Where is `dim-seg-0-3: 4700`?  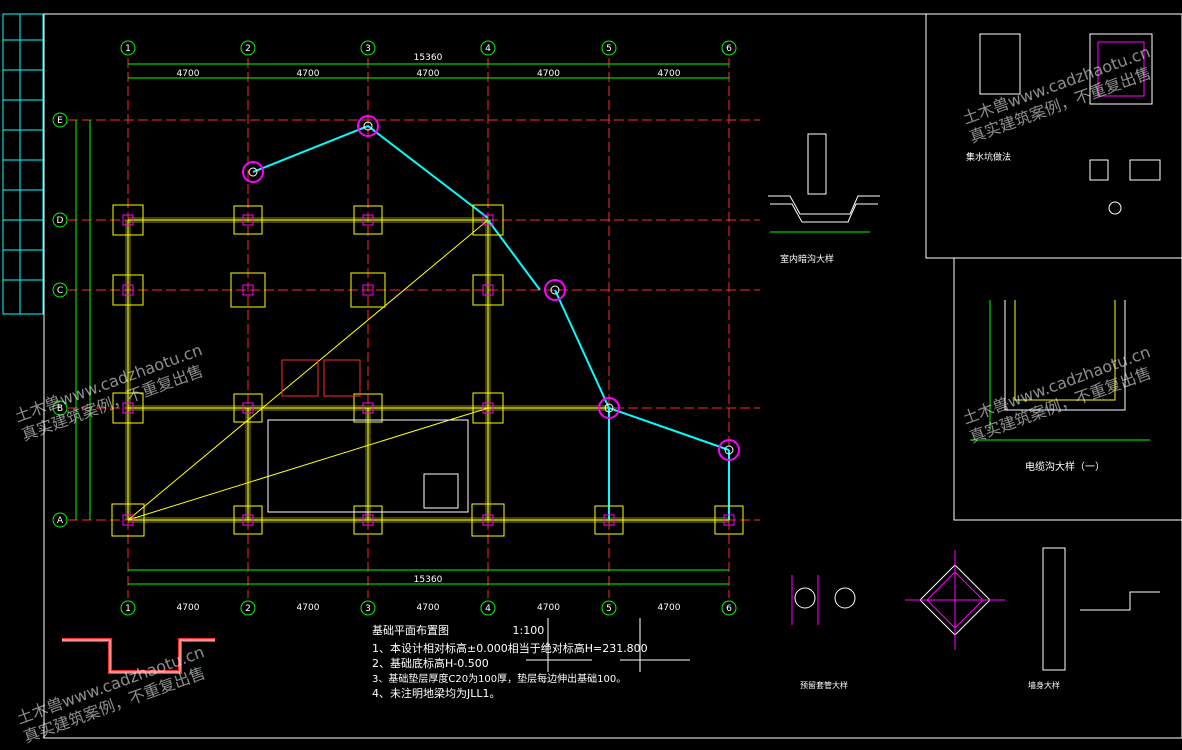 dim-seg-0-3: 4700 is located at coordinates (548, 74).